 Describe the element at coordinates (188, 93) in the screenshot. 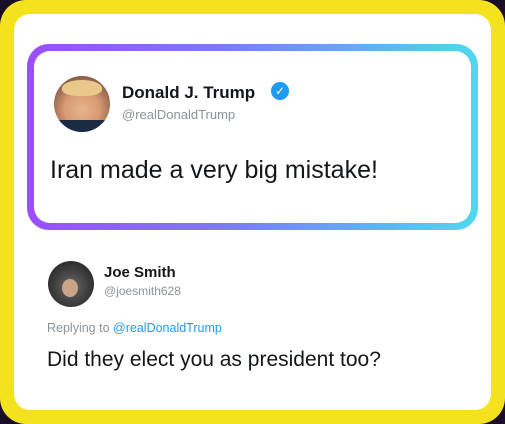

I see `main-tweet-display-name: Donald J. Trump` at that location.